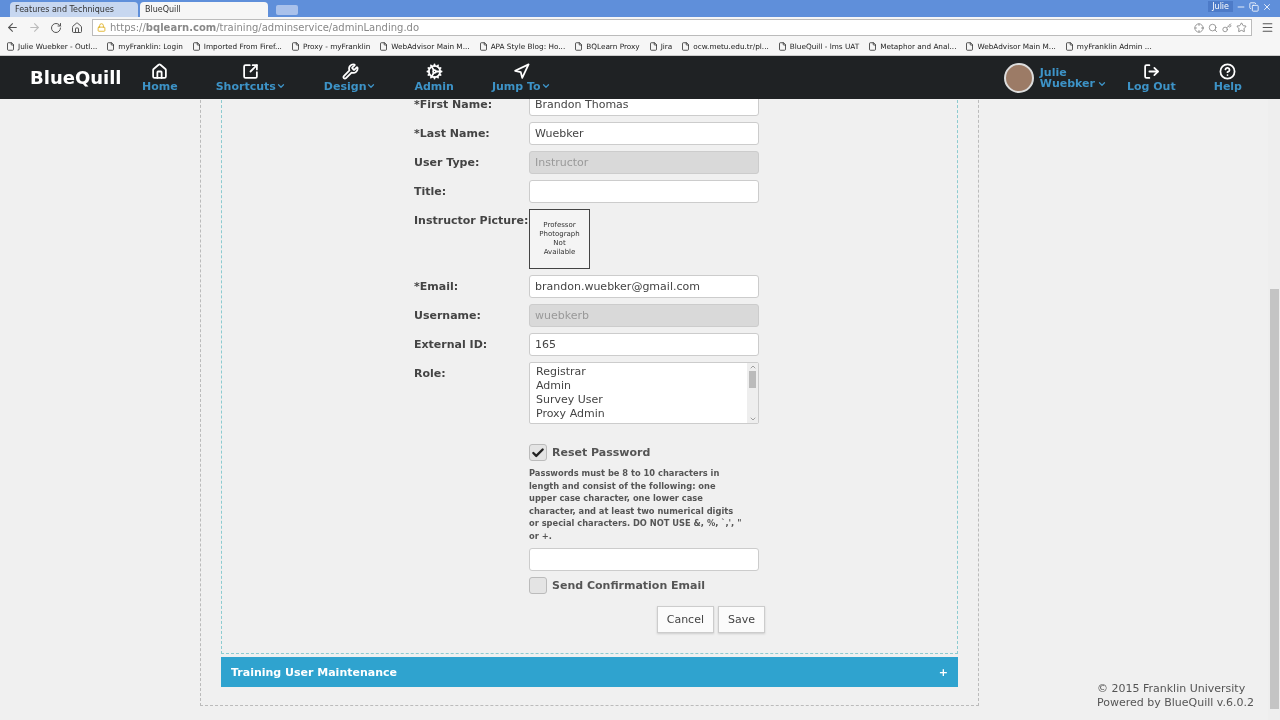 This screenshot has height=720, width=1280. I want to click on nav-item: Jump To, so click(521, 77).